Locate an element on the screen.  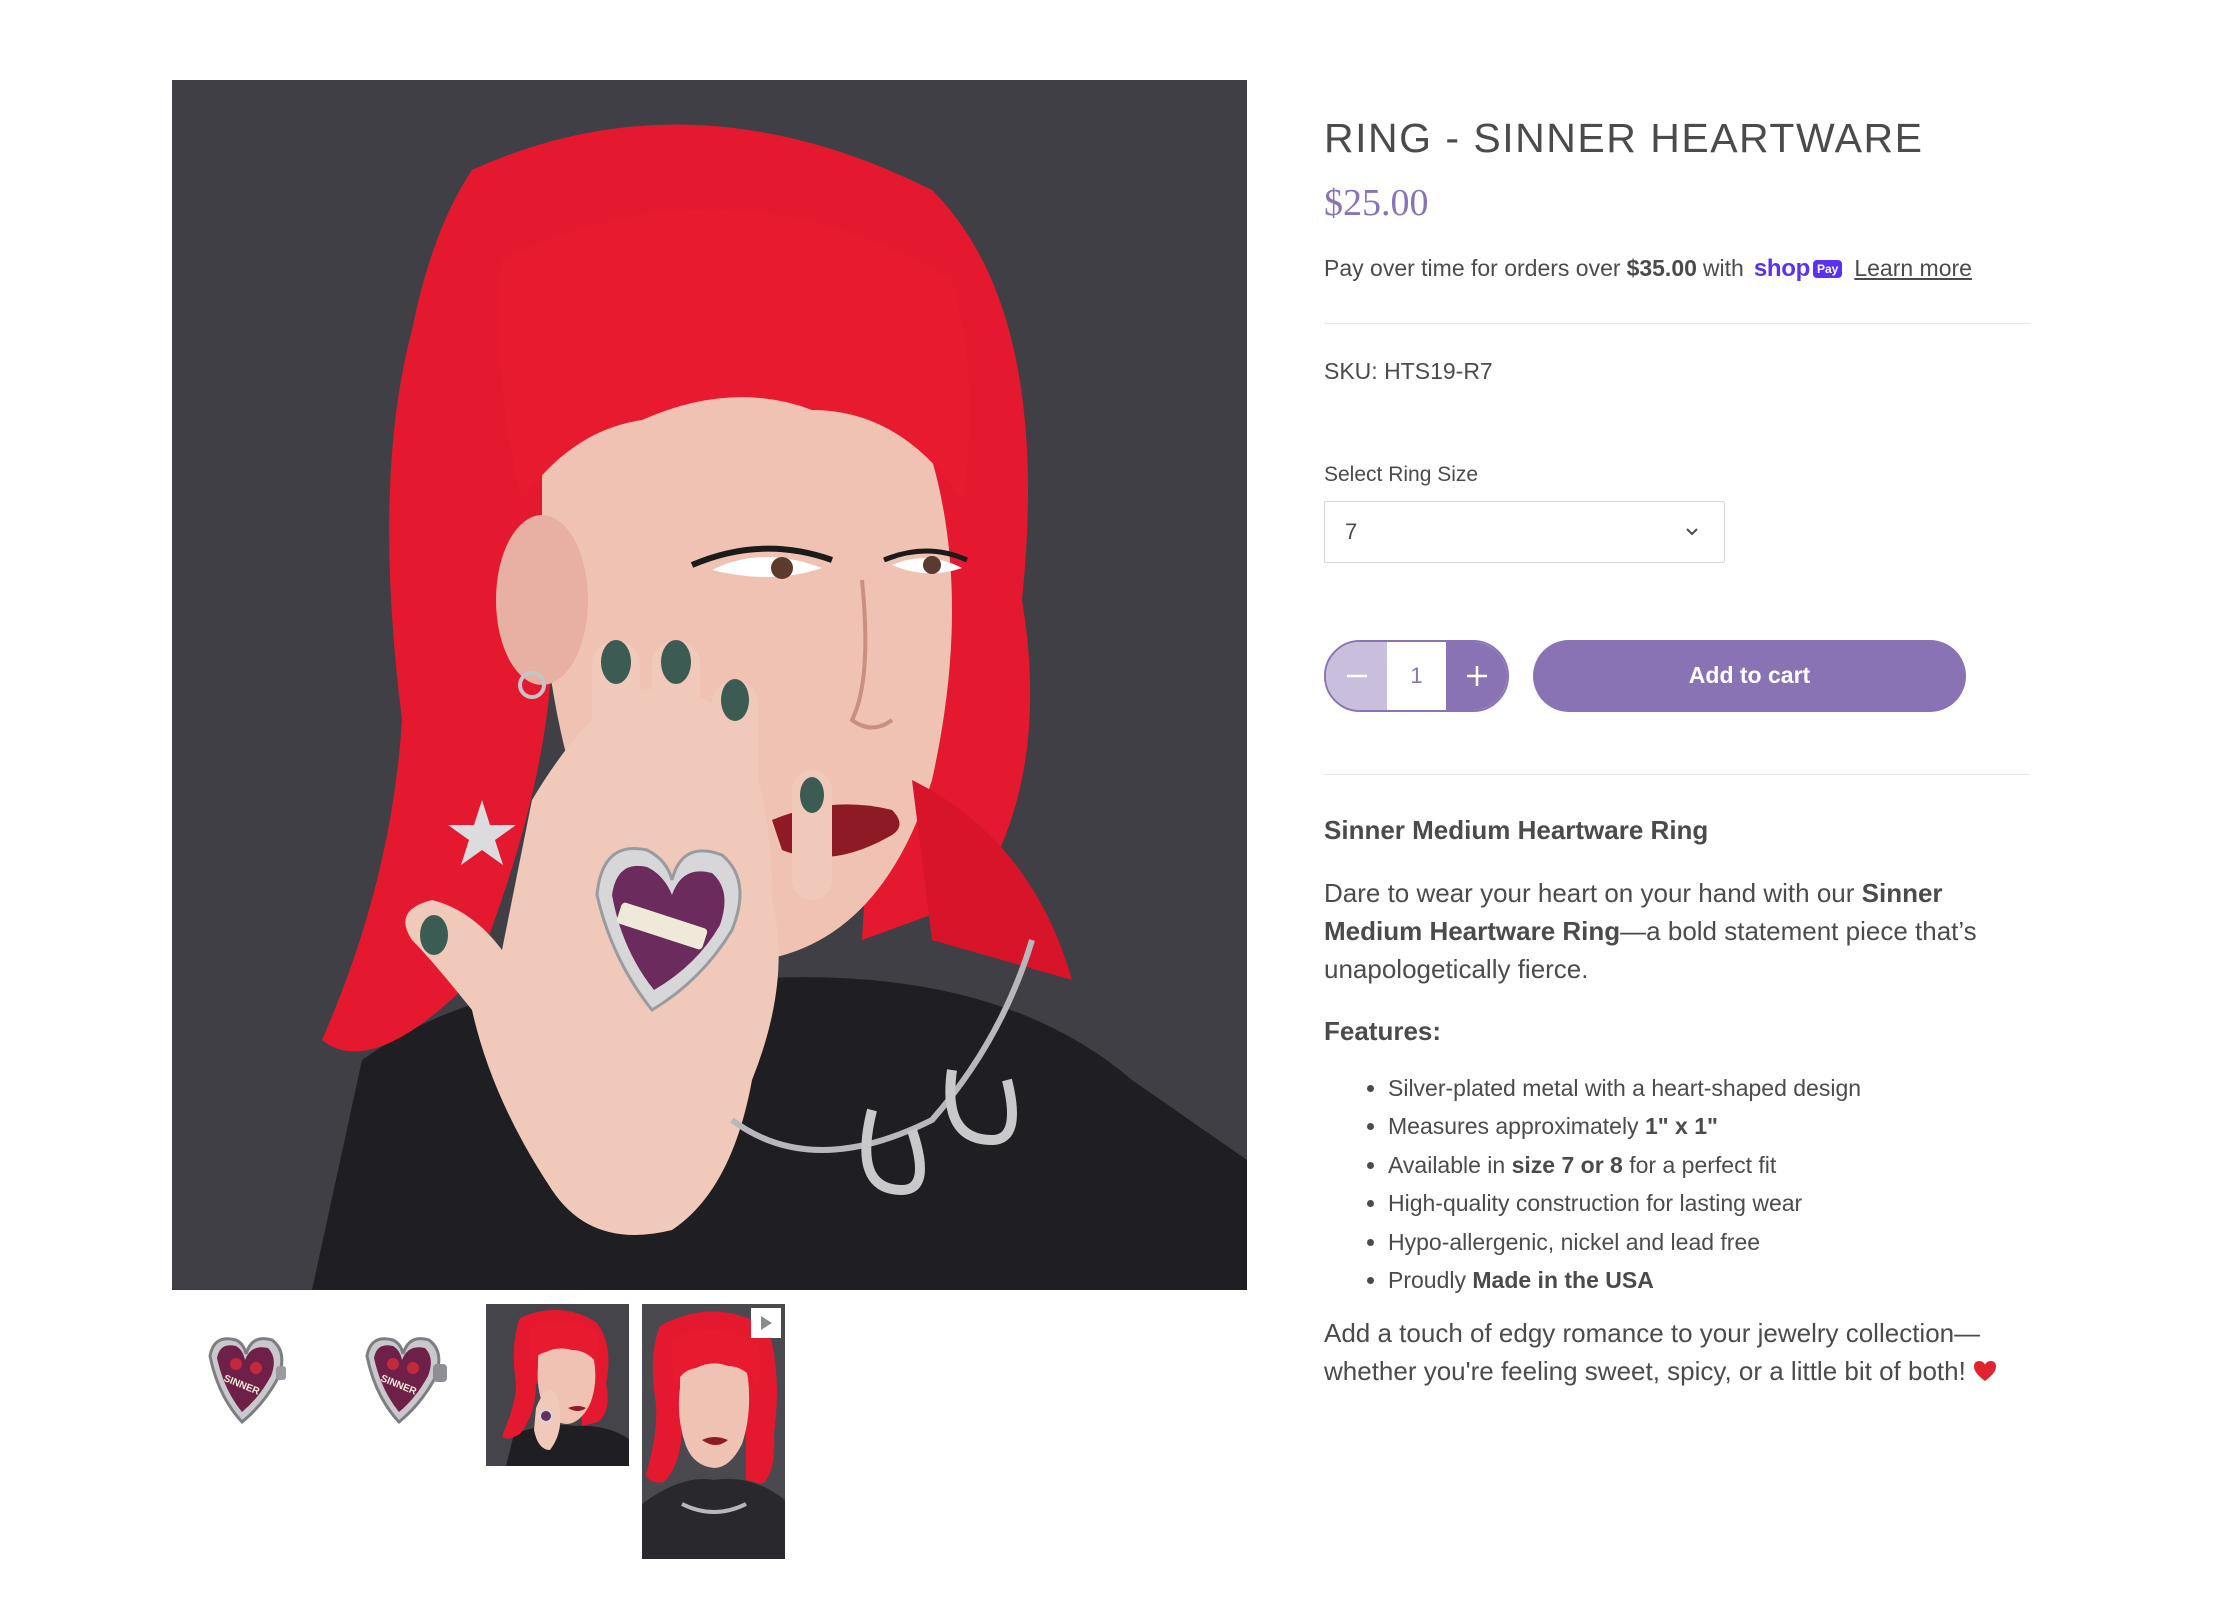
ring-thumb-angle-image: SINNER is located at coordinates (406, 1381).